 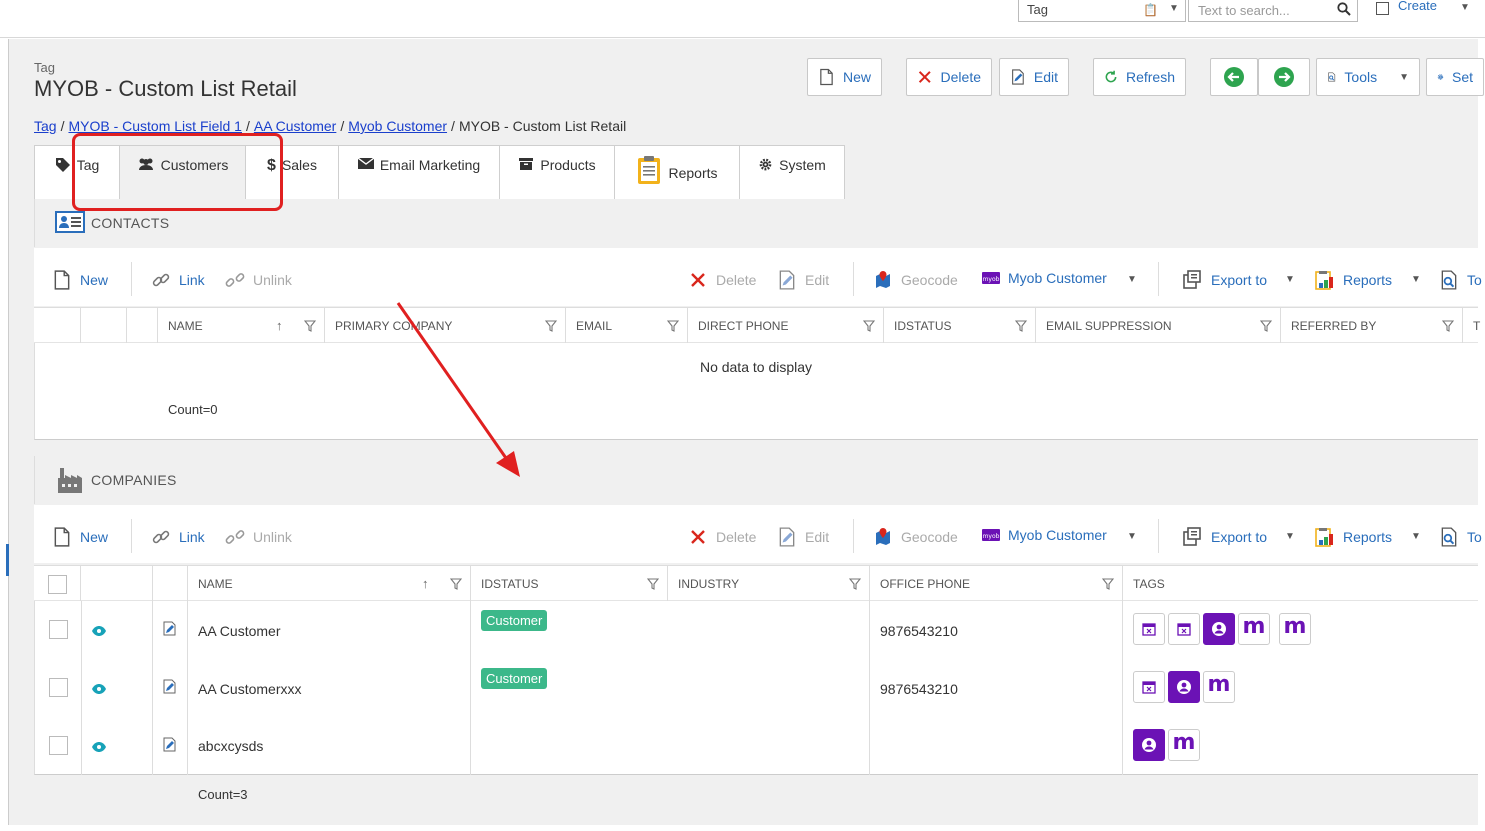 I want to click on column-header-referred-by: REFERRED BY, so click(x=1371, y=326).